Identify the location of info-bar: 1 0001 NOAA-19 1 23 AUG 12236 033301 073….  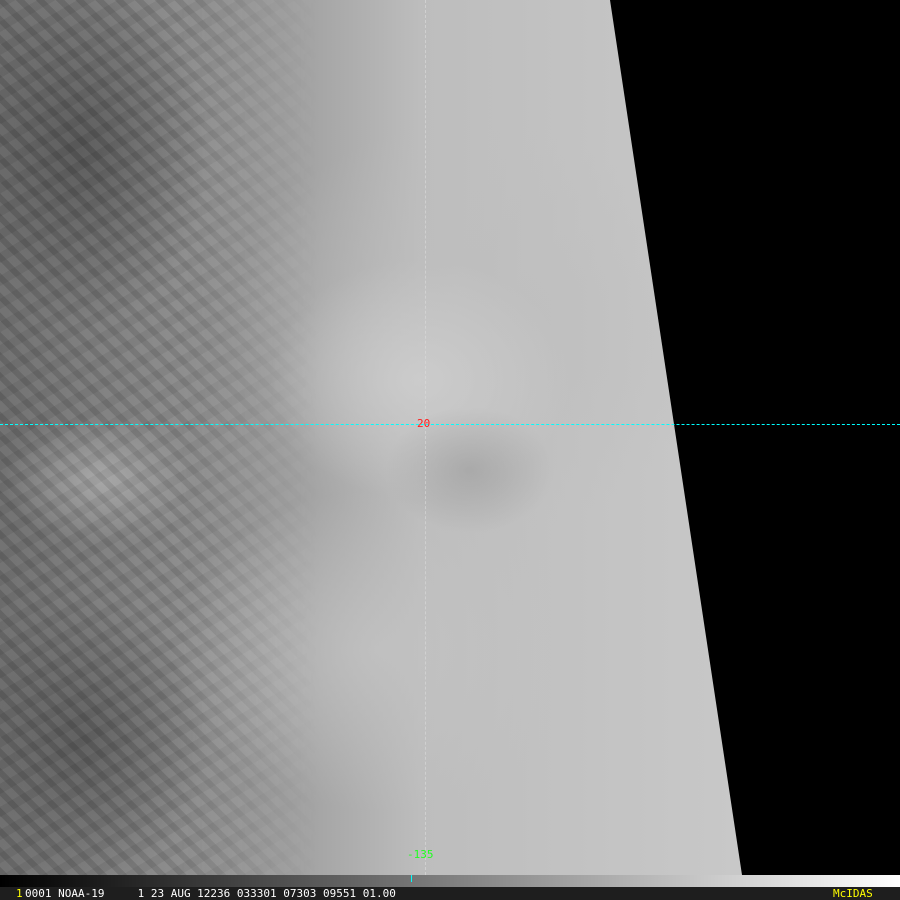
(450, 893).